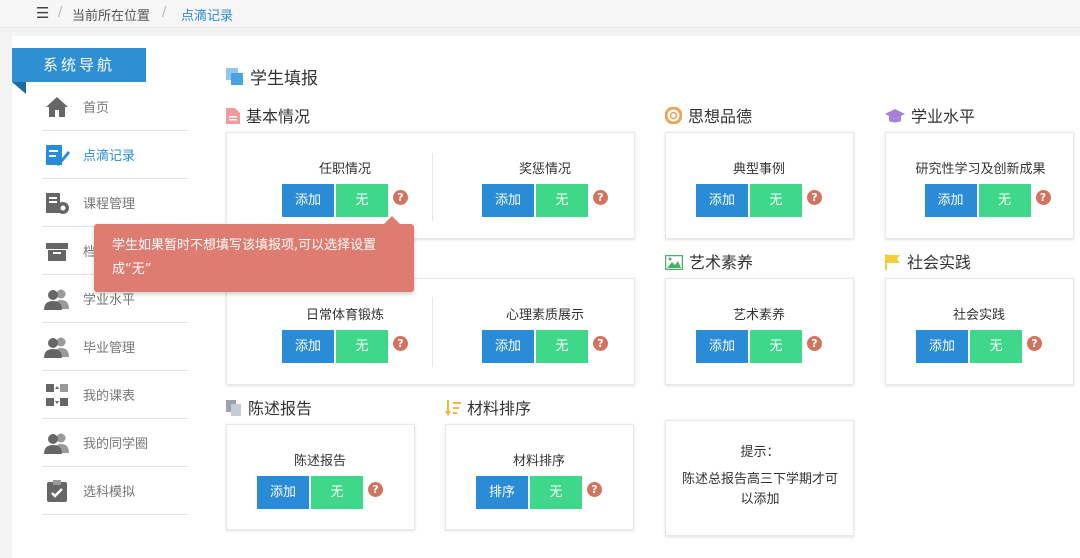  What do you see at coordinates (280, 408) in the screenshot?
I see `section-title: 陈述报告` at bounding box center [280, 408].